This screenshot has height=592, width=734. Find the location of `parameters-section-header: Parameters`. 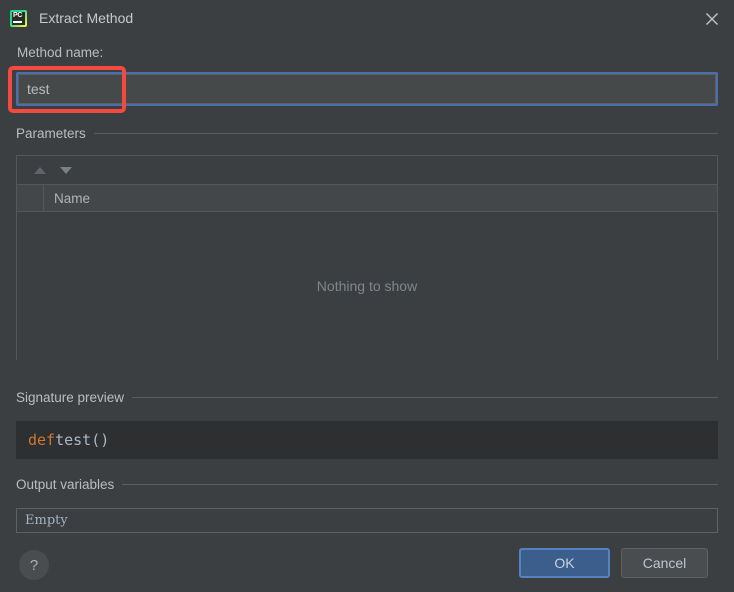

parameters-section-header: Parameters is located at coordinates (367, 133).